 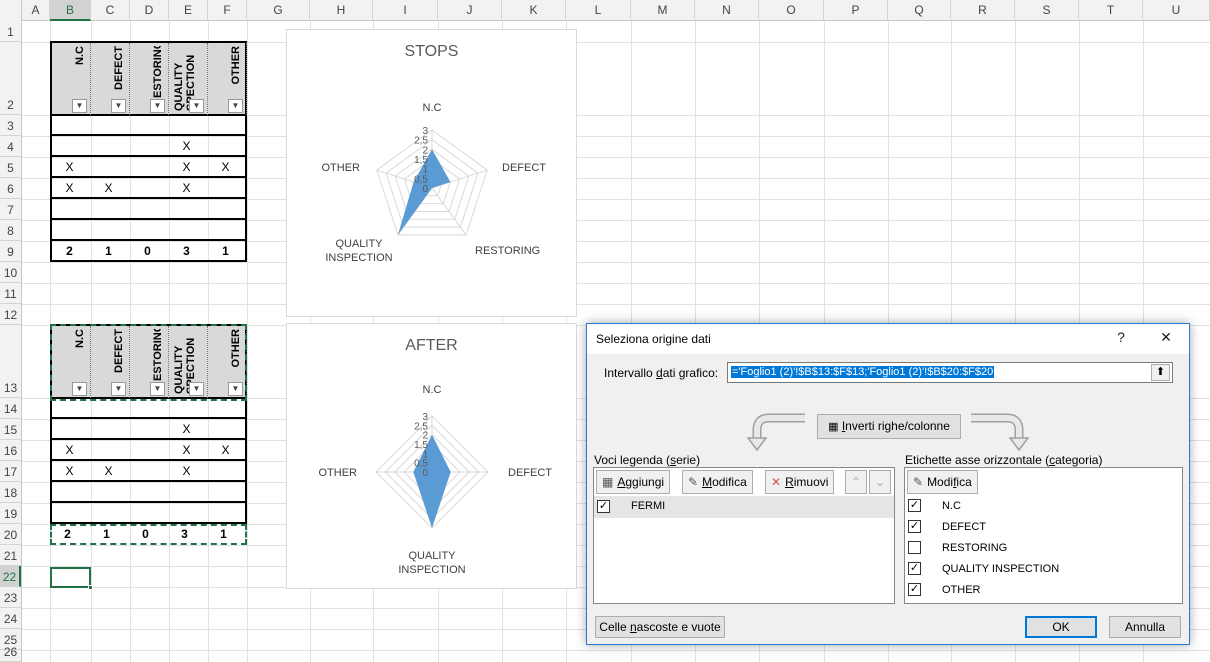 What do you see at coordinates (69, 251) in the screenshot?
I see `total-cell: 2` at bounding box center [69, 251].